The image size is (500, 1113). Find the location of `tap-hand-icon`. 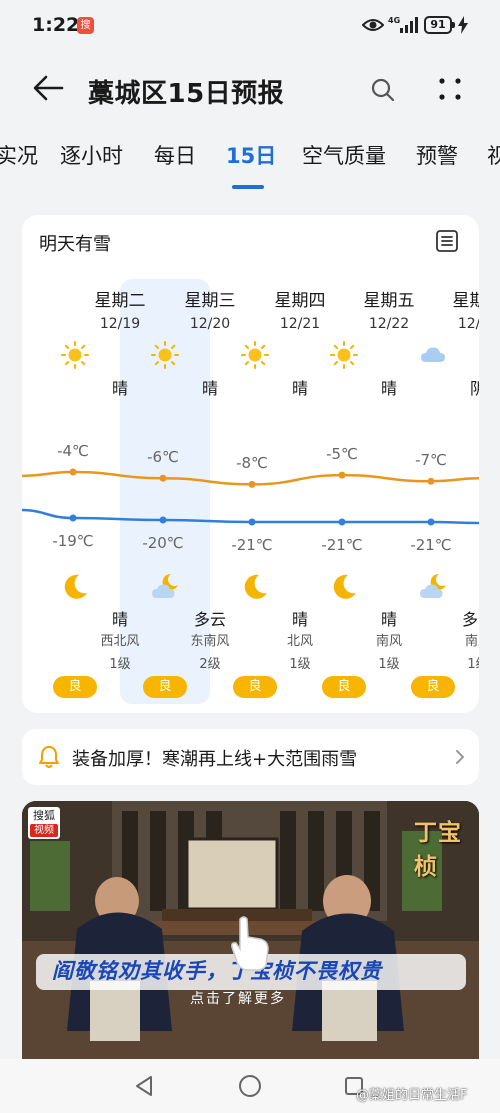

tap-hand-icon is located at coordinates (250, 943).